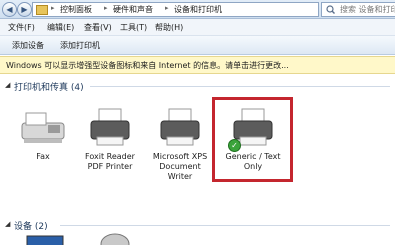 Image resolution: width=395 pixels, height=245 pixels. I want to click on highlight-box, so click(252, 139).